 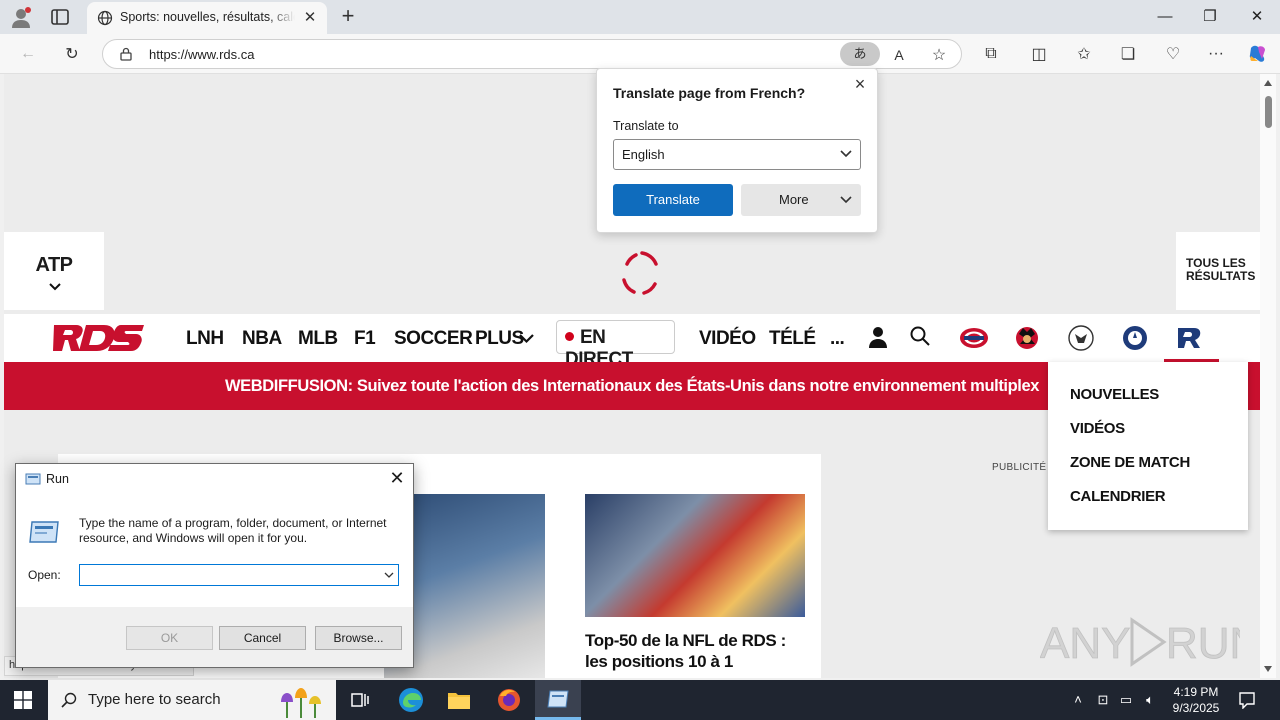 I want to click on volume-icon: 🔈︎, so click(x=1150, y=700).